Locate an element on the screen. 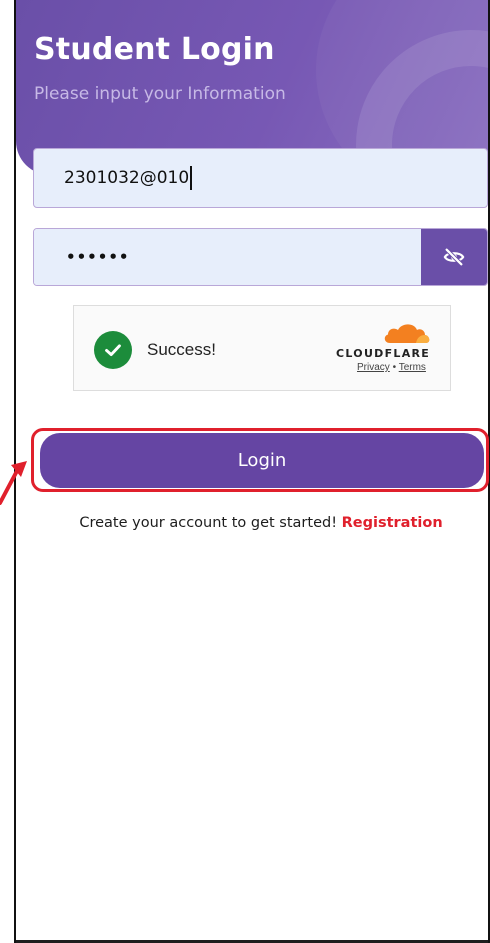  cloudflare-wordmark: CLOUDFLARE is located at coordinates (383, 353).